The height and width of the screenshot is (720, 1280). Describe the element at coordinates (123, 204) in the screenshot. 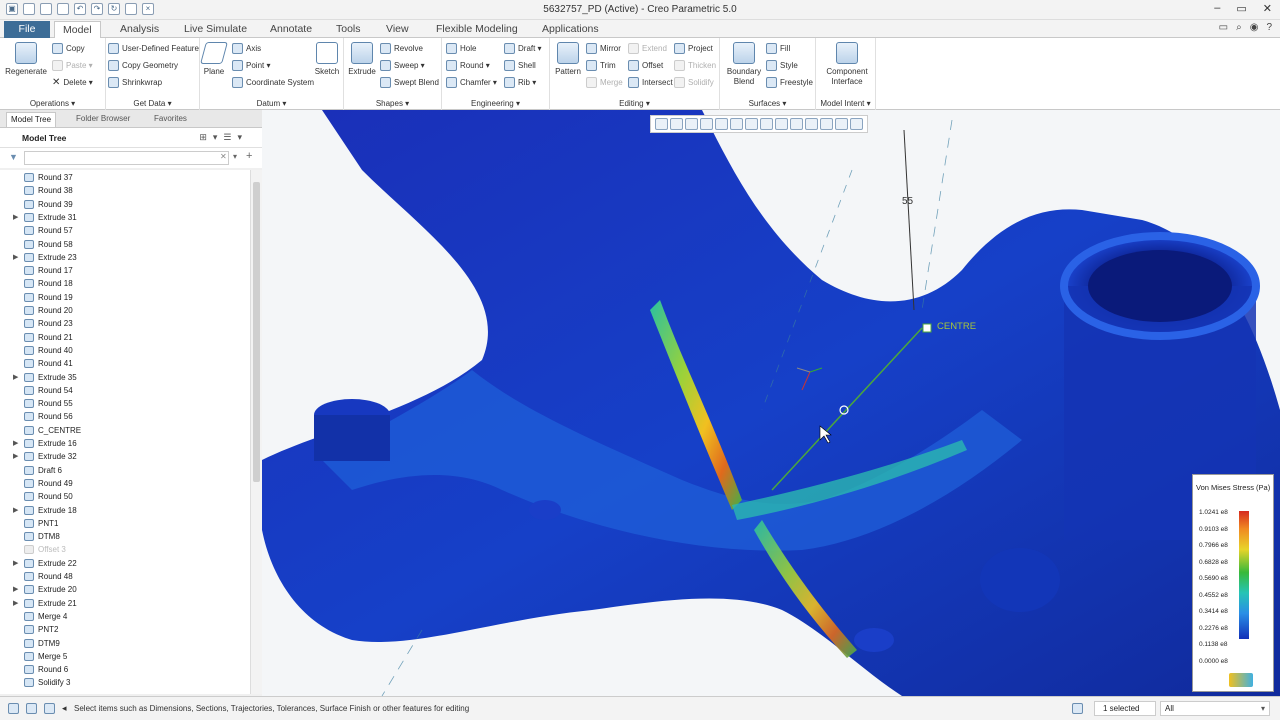

I see `tree-item: Round 39` at that location.